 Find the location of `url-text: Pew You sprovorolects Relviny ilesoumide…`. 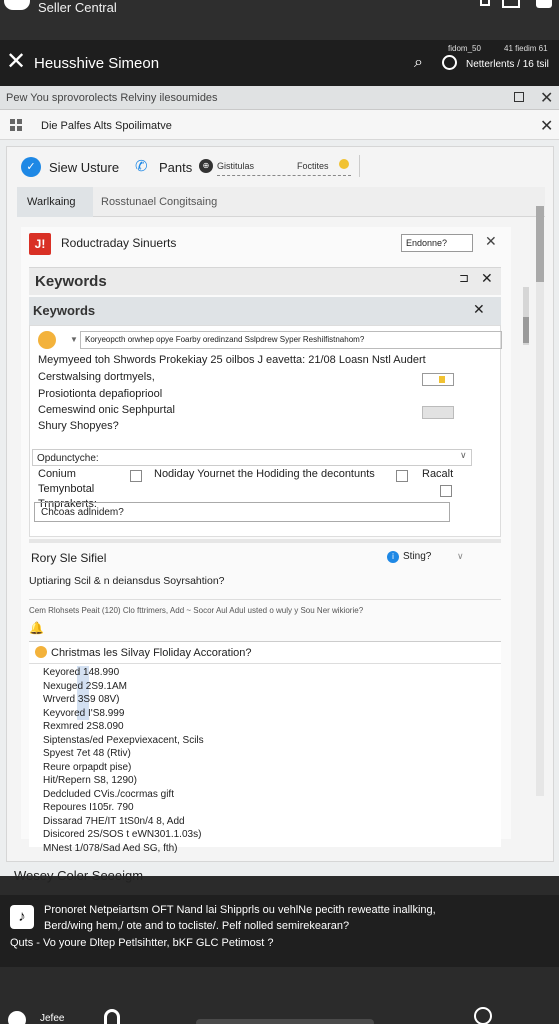

url-text: Pew You sprovorolects Relviny ilesoumide… is located at coordinates (112, 98).